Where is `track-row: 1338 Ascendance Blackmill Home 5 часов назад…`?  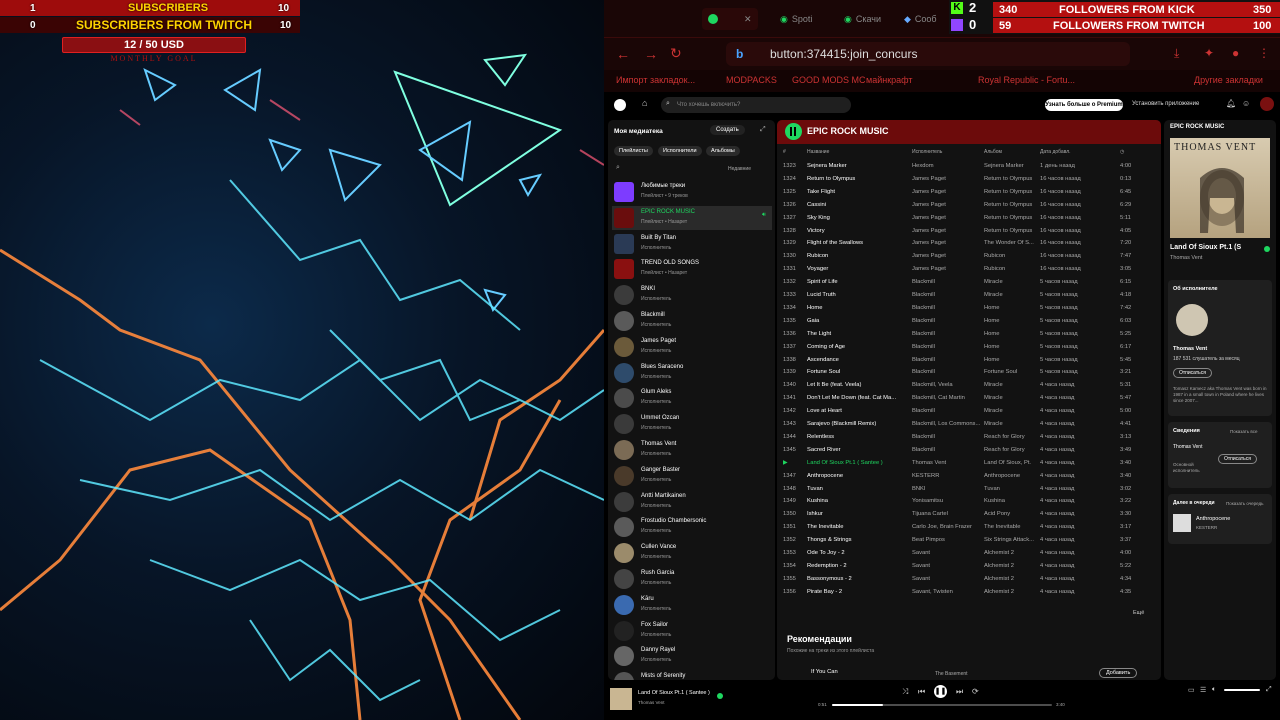 track-row: 1338 Ascendance Blackmill Home 5 часов назад… is located at coordinates (969, 360).